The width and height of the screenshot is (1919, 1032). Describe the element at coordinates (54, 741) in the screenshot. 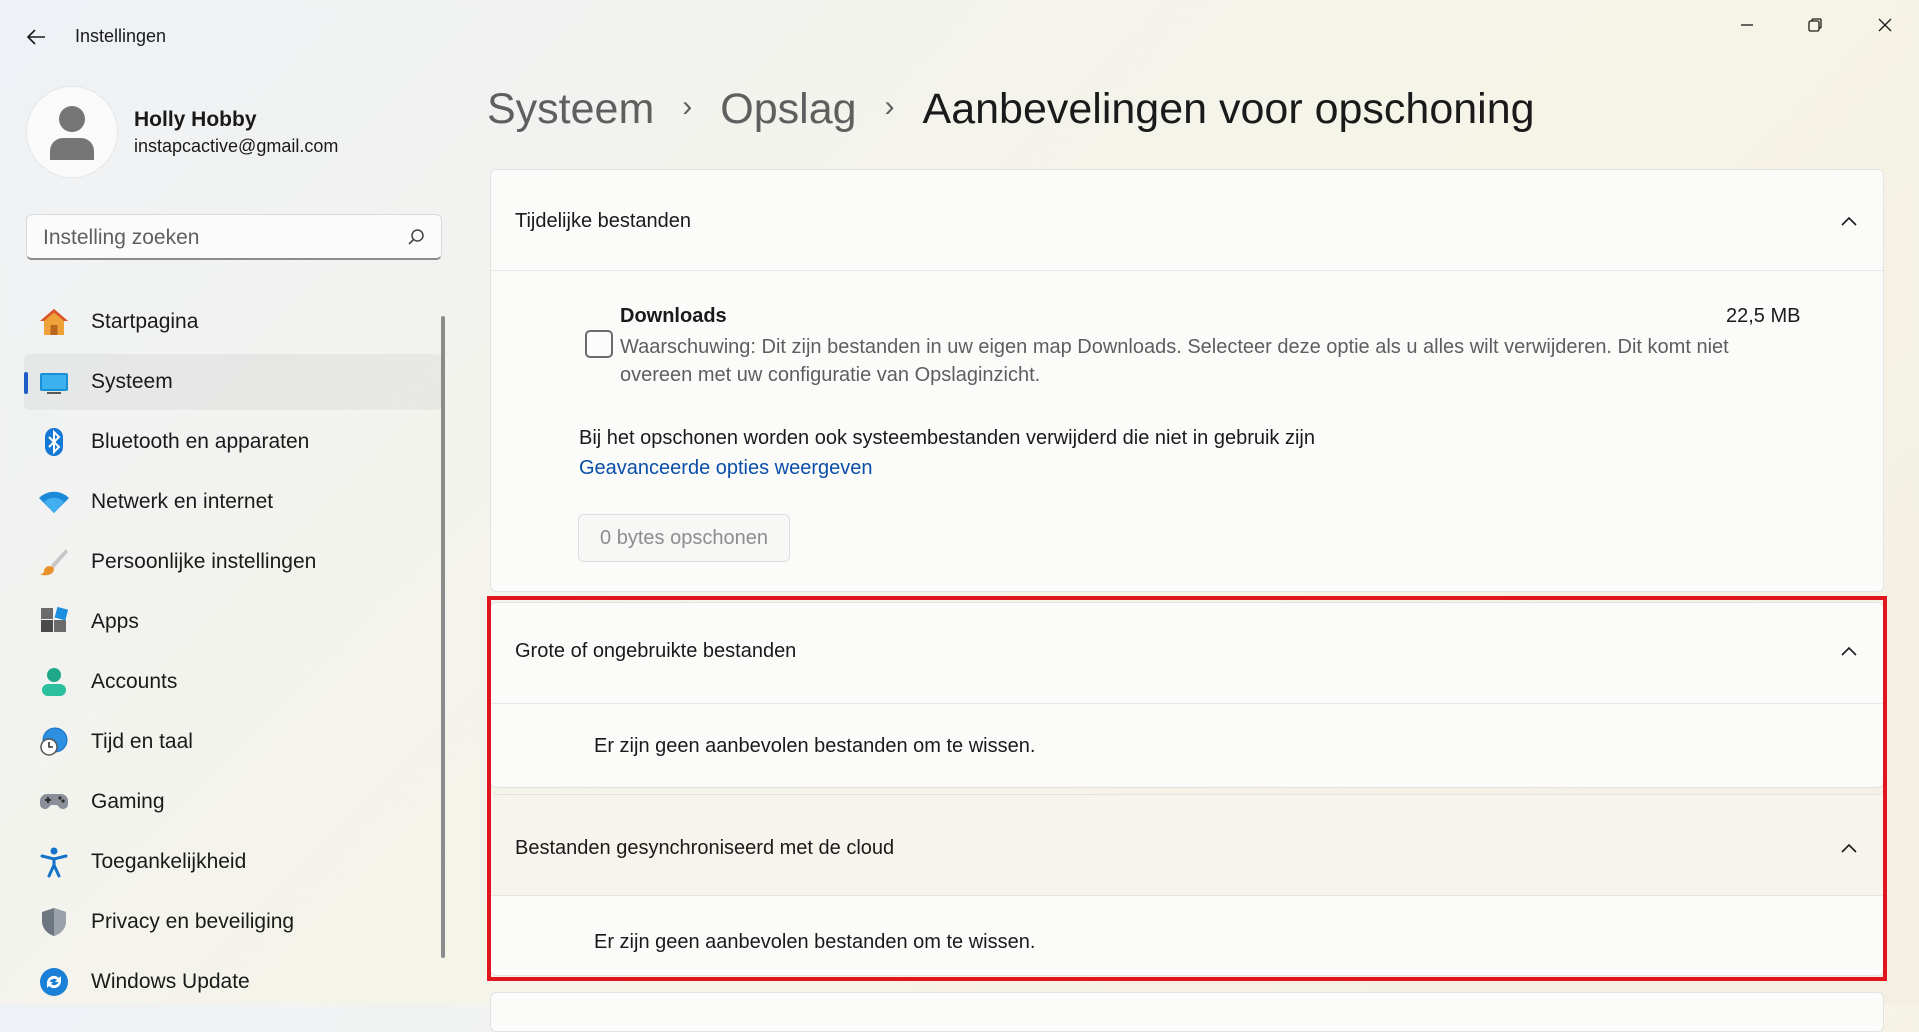

I see `globe-clock-icon` at that location.